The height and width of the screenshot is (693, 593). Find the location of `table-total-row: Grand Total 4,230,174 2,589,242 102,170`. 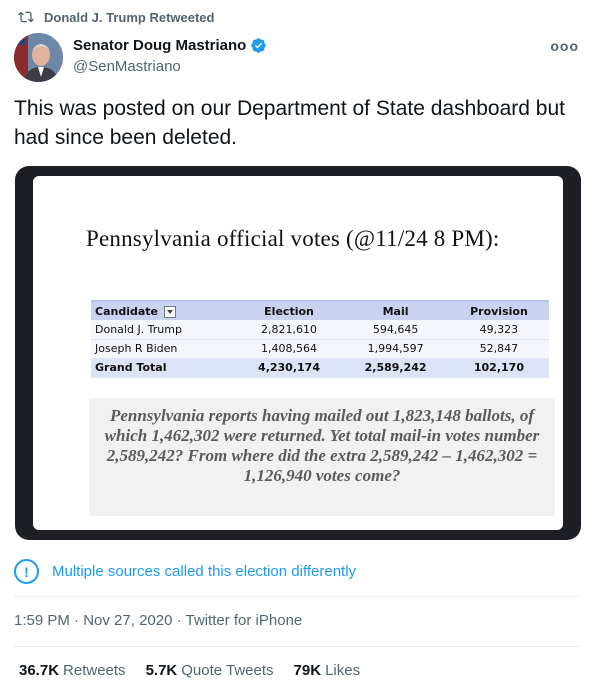

table-total-row: Grand Total 4,230,174 2,589,242 102,170 is located at coordinates (320, 367).